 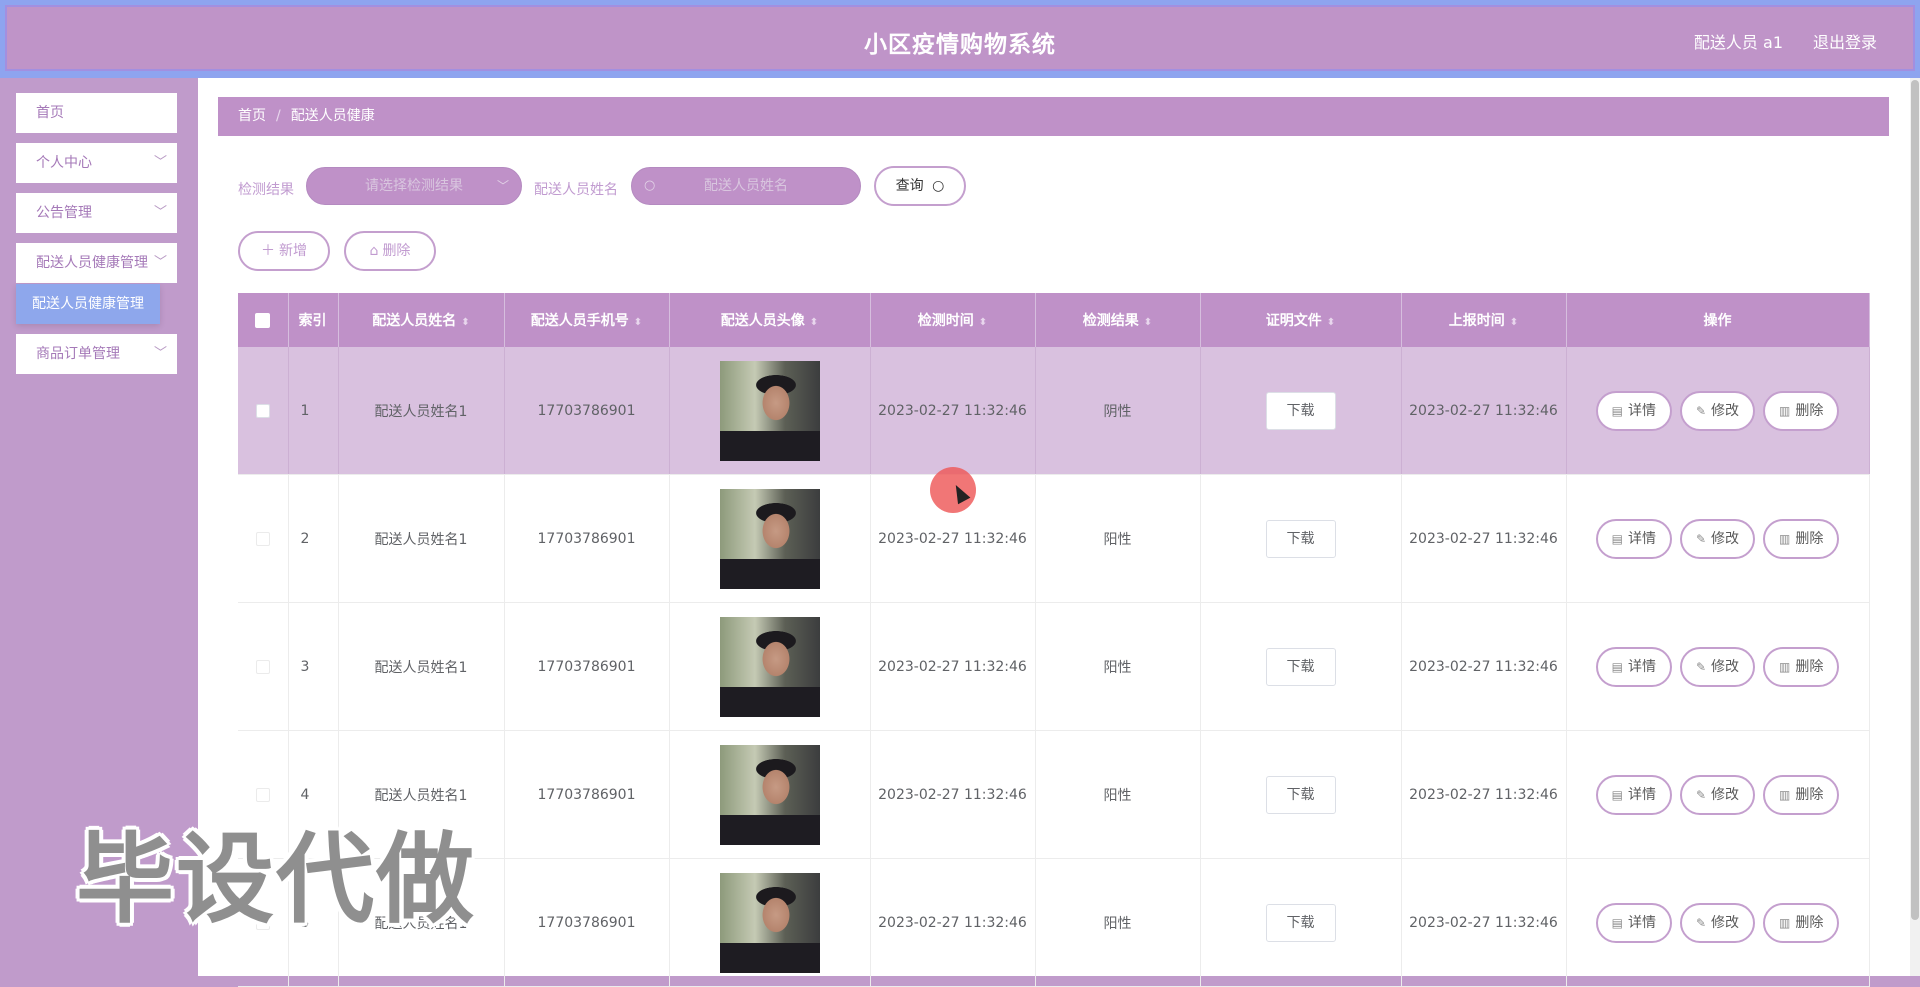 I want to click on add-button: ＋新增, so click(x=284, y=251).